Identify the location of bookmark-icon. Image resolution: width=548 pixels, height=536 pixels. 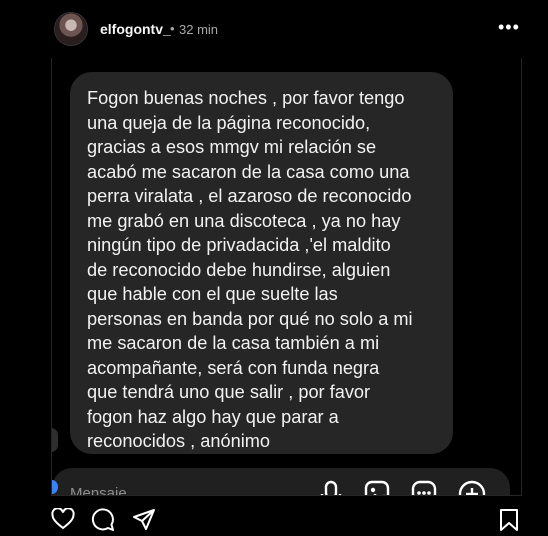
(509, 520).